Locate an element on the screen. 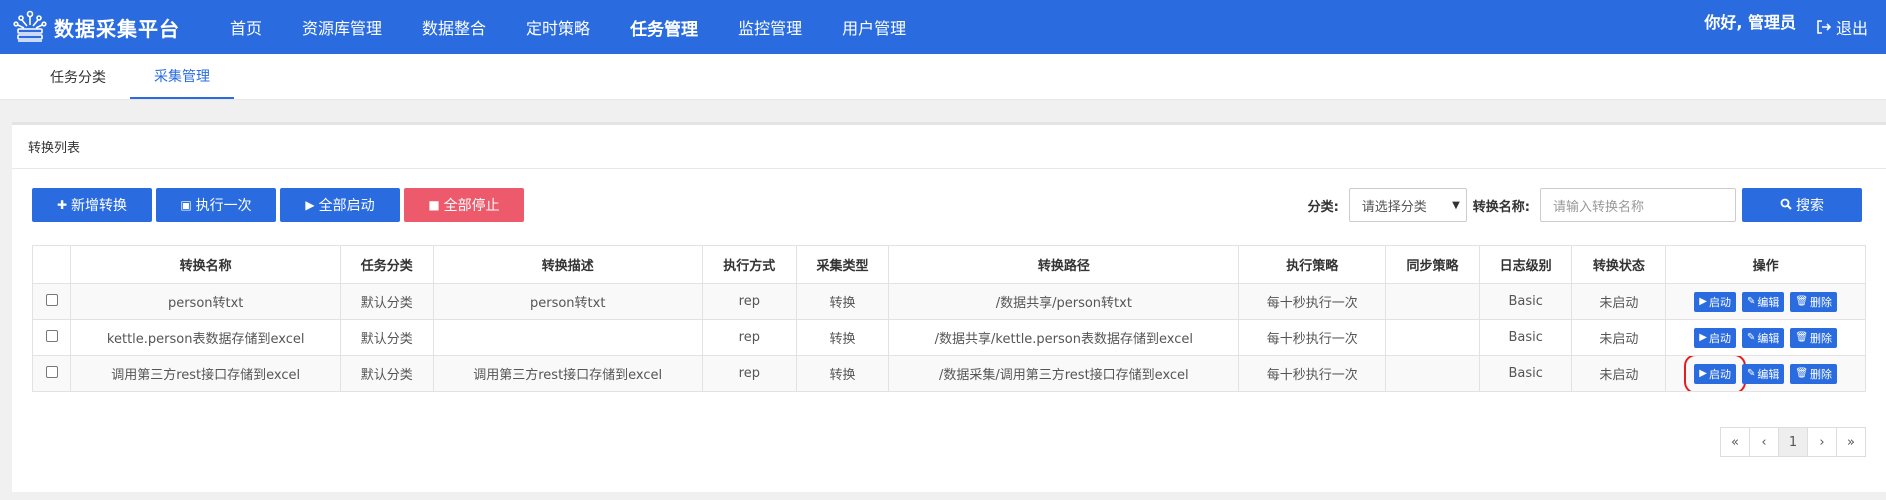  start-all-button: ▶ 全部启动 is located at coordinates (340, 205).